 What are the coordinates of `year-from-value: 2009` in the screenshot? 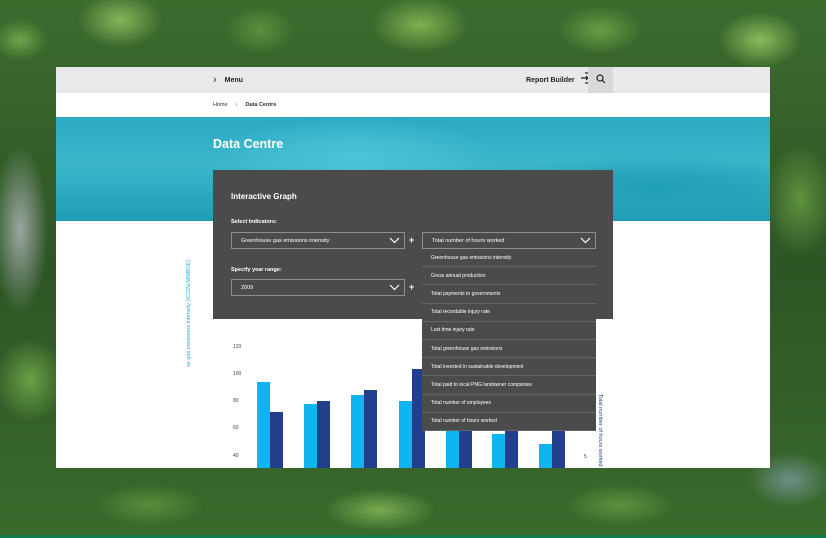 It's located at (247, 287).